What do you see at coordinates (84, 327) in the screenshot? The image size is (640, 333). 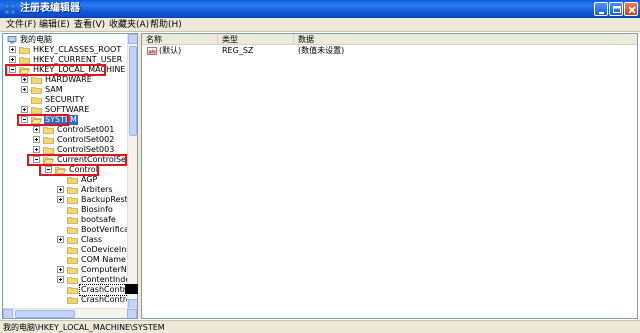 I see `status-path: 我的电脑\HKEY_LOCAL_MACHINE\SYSTEM` at bounding box center [84, 327].